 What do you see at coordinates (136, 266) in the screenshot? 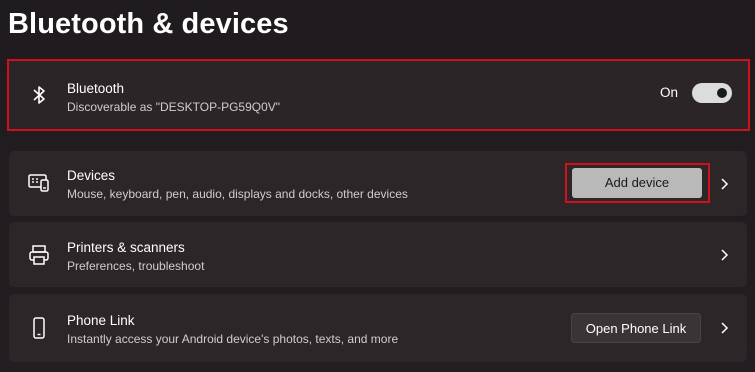
I see `printers-subtitle: Preferences, troubleshoot` at bounding box center [136, 266].